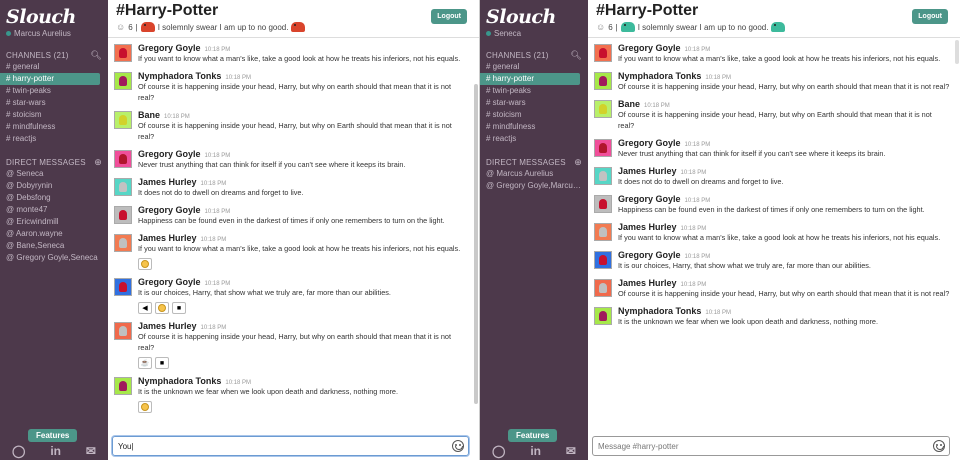  What do you see at coordinates (145, 308) in the screenshot?
I see `reaction-emoji-icon: ◀` at bounding box center [145, 308].